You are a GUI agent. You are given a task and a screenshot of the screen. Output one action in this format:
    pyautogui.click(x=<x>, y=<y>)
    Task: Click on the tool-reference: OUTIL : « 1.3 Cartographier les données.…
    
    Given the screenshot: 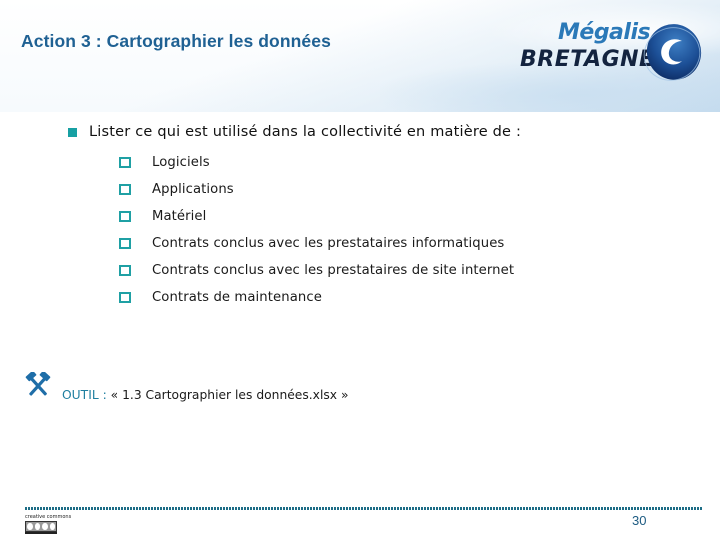 What is the action you would take?
    pyautogui.click(x=186, y=387)
    